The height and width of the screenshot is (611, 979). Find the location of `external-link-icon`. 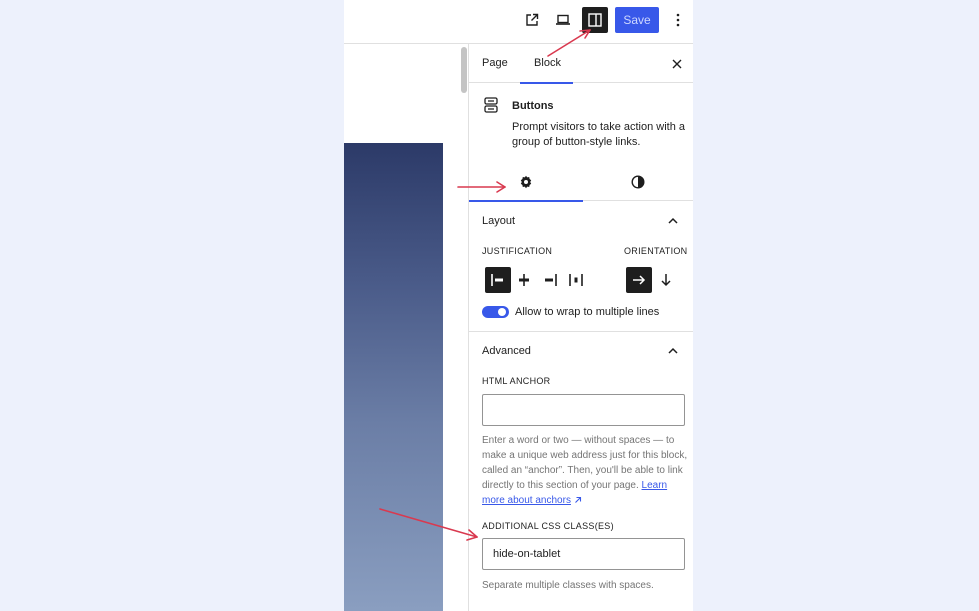

external-link-icon is located at coordinates (532, 19).